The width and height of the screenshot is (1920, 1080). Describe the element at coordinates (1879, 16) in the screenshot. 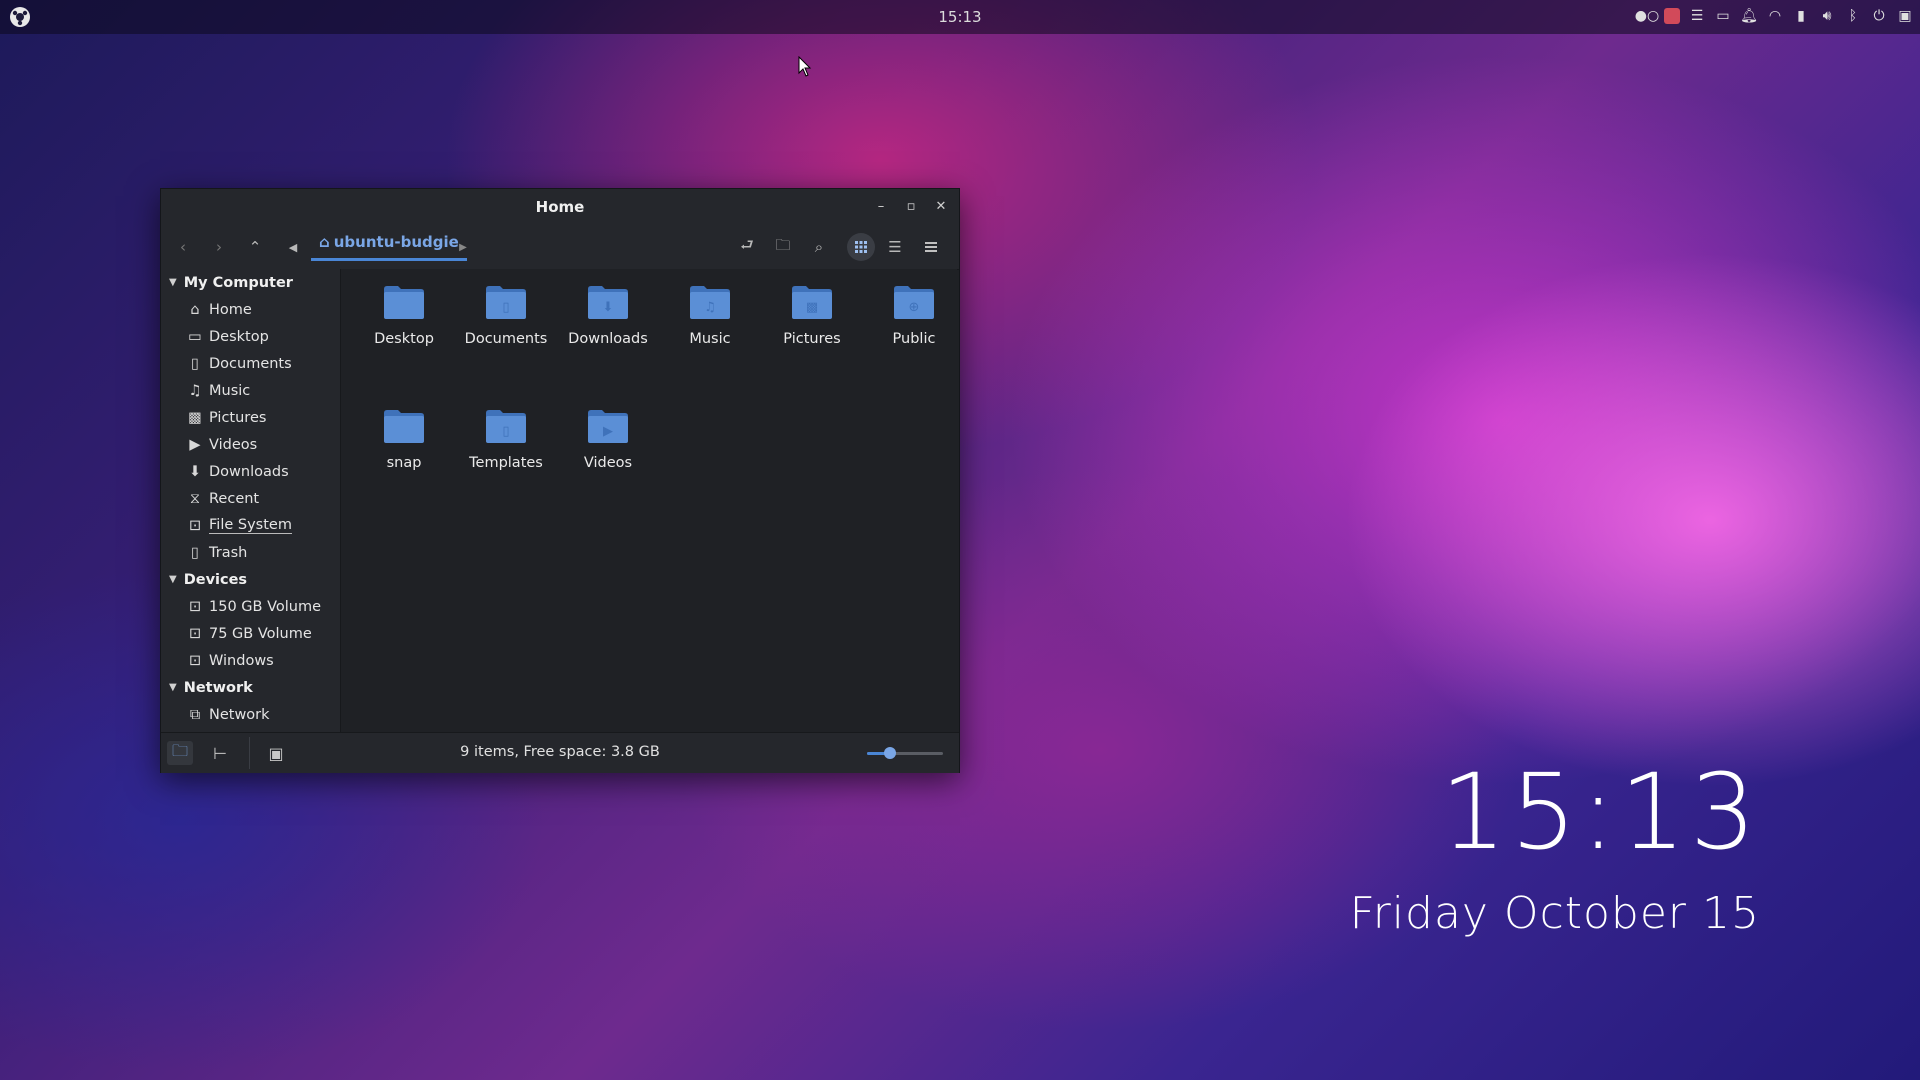

I see `power-icon: ⏻` at that location.